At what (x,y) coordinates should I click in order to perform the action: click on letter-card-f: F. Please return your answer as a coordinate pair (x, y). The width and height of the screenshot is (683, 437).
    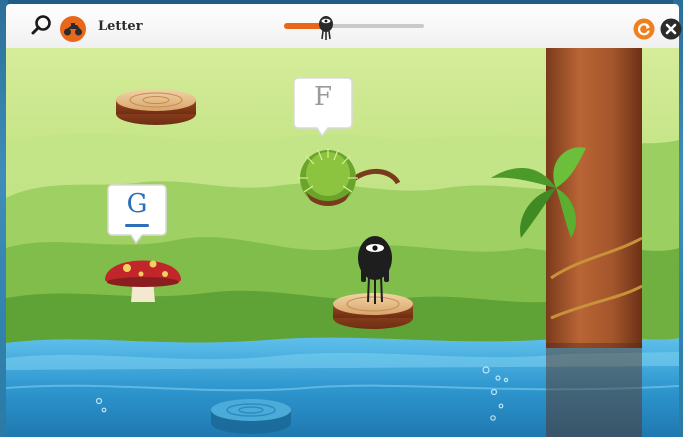
    Looking at the image, I should click on (323, 107).